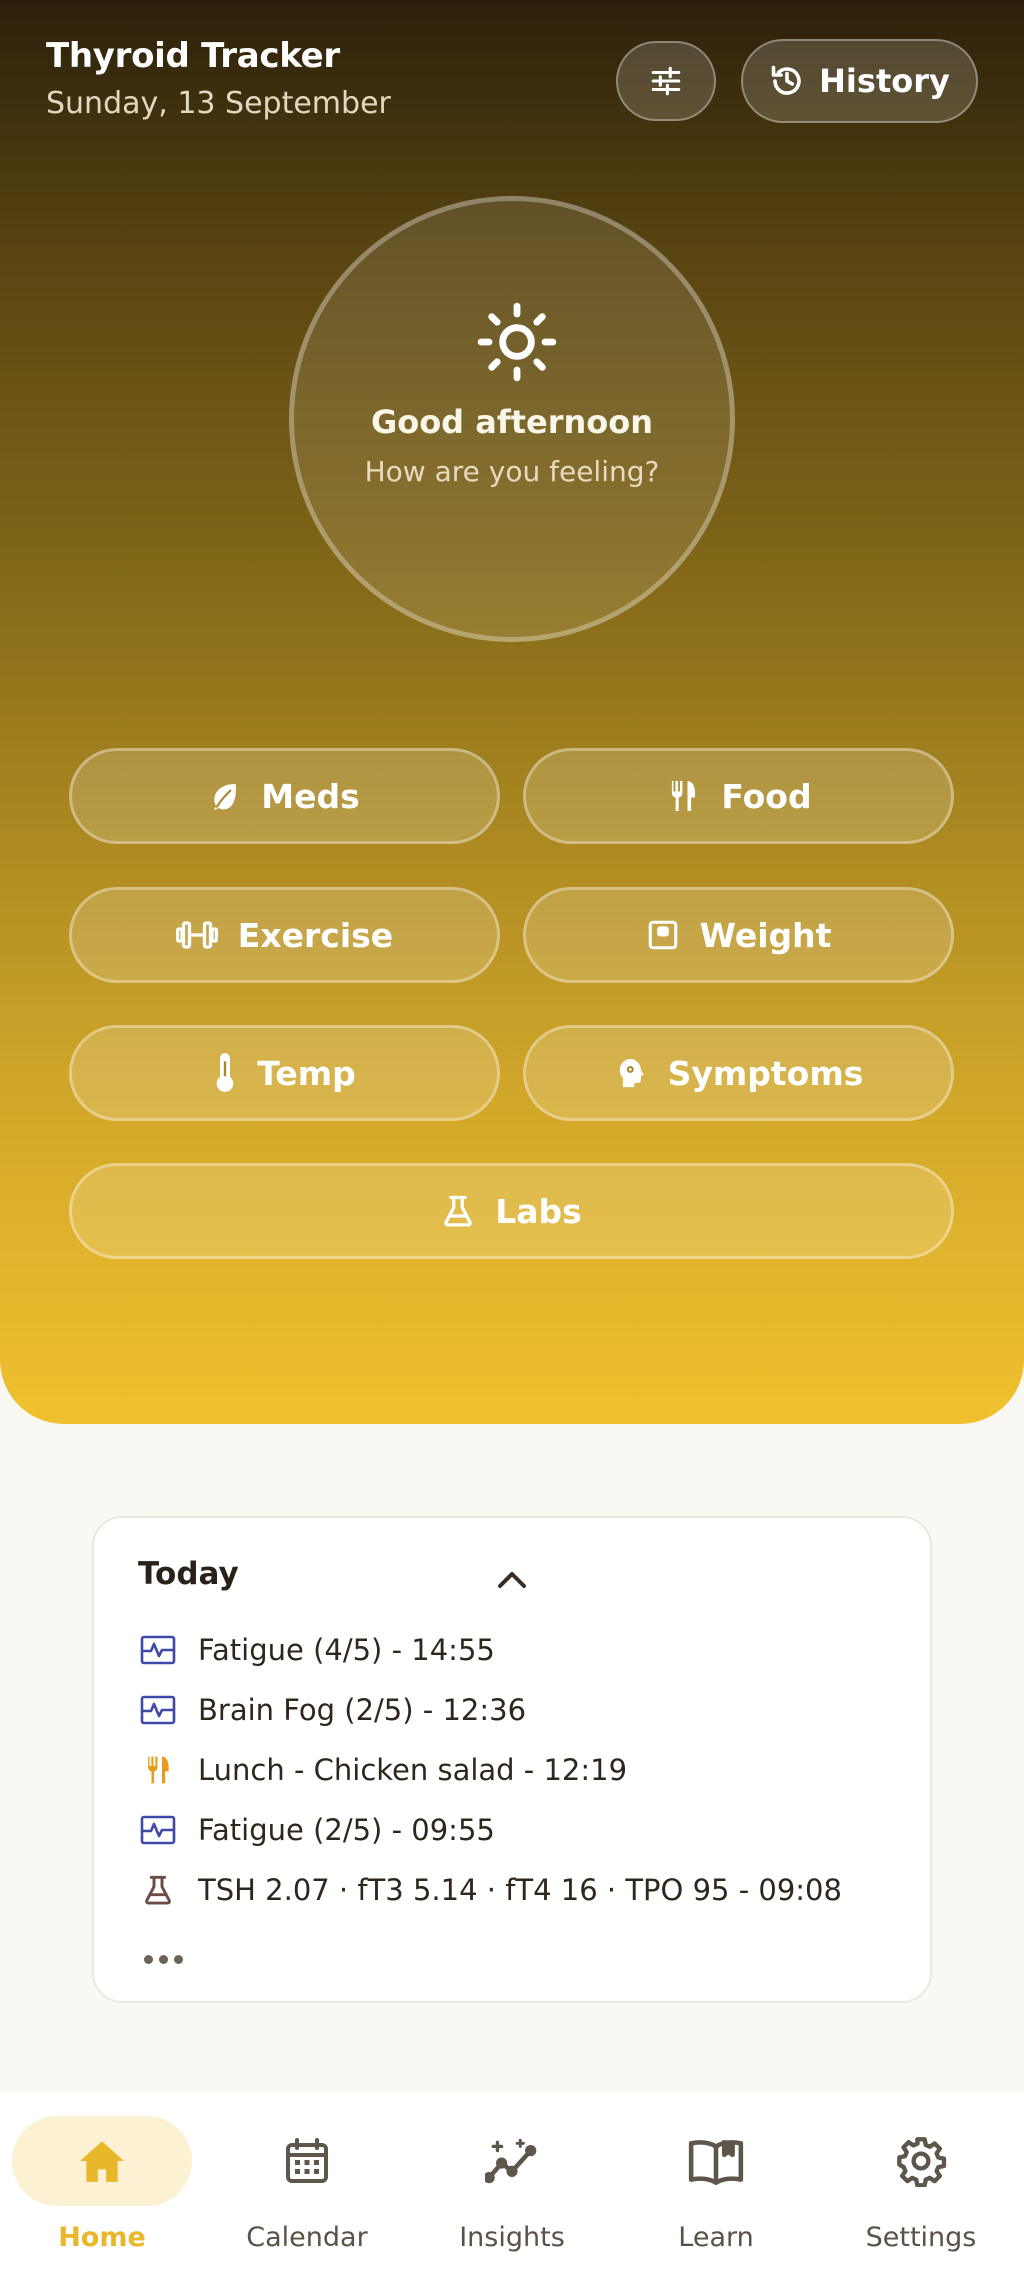  I want to click on nav-insights: Insights, so click(512, 2191).